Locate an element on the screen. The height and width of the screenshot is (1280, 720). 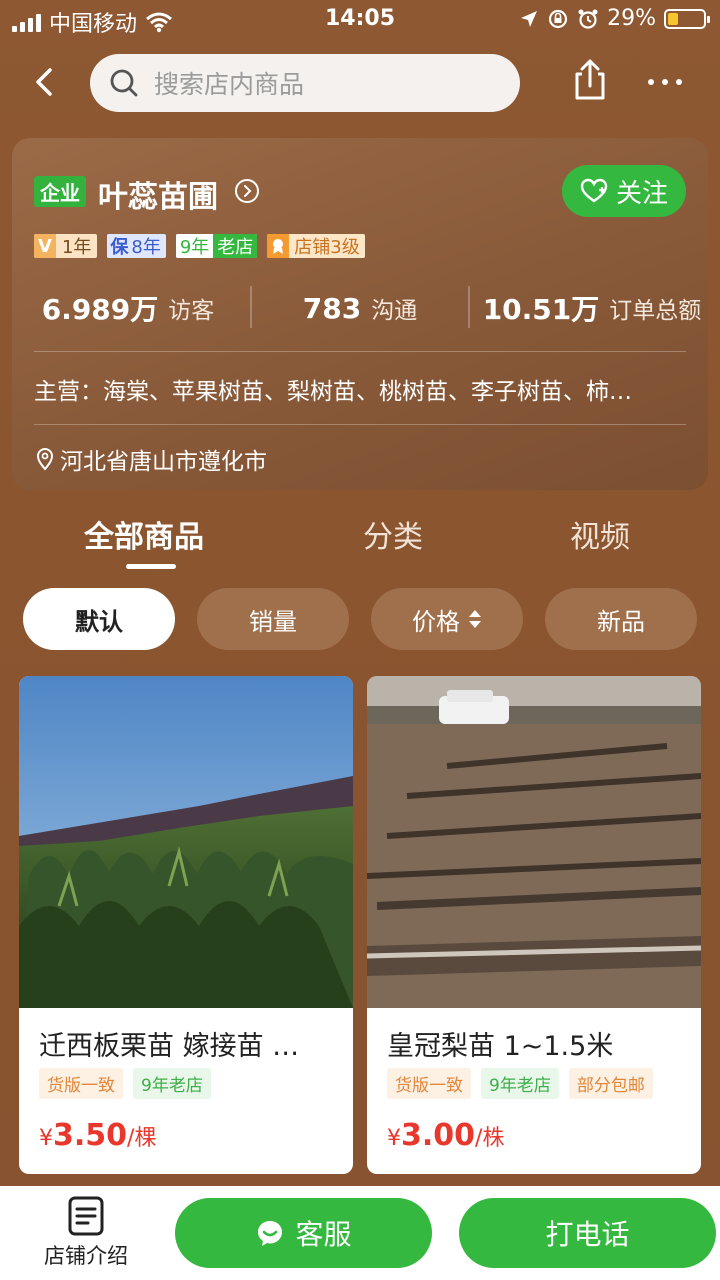
filter-new: 新品 is located at coordinates (621, 619).